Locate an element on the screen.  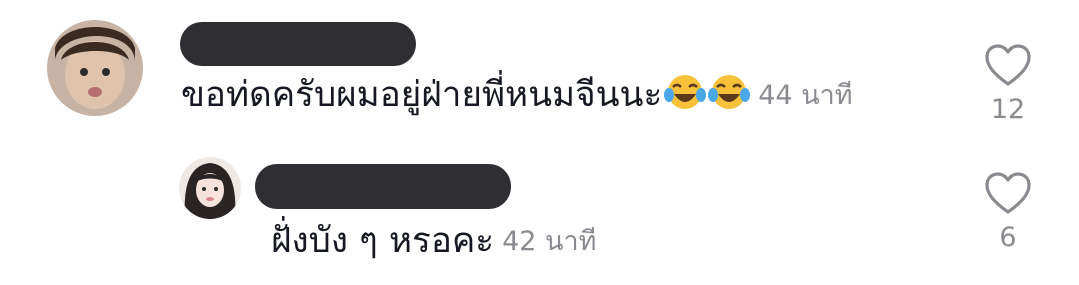
username-redacted is located at coordinates (298, 44).